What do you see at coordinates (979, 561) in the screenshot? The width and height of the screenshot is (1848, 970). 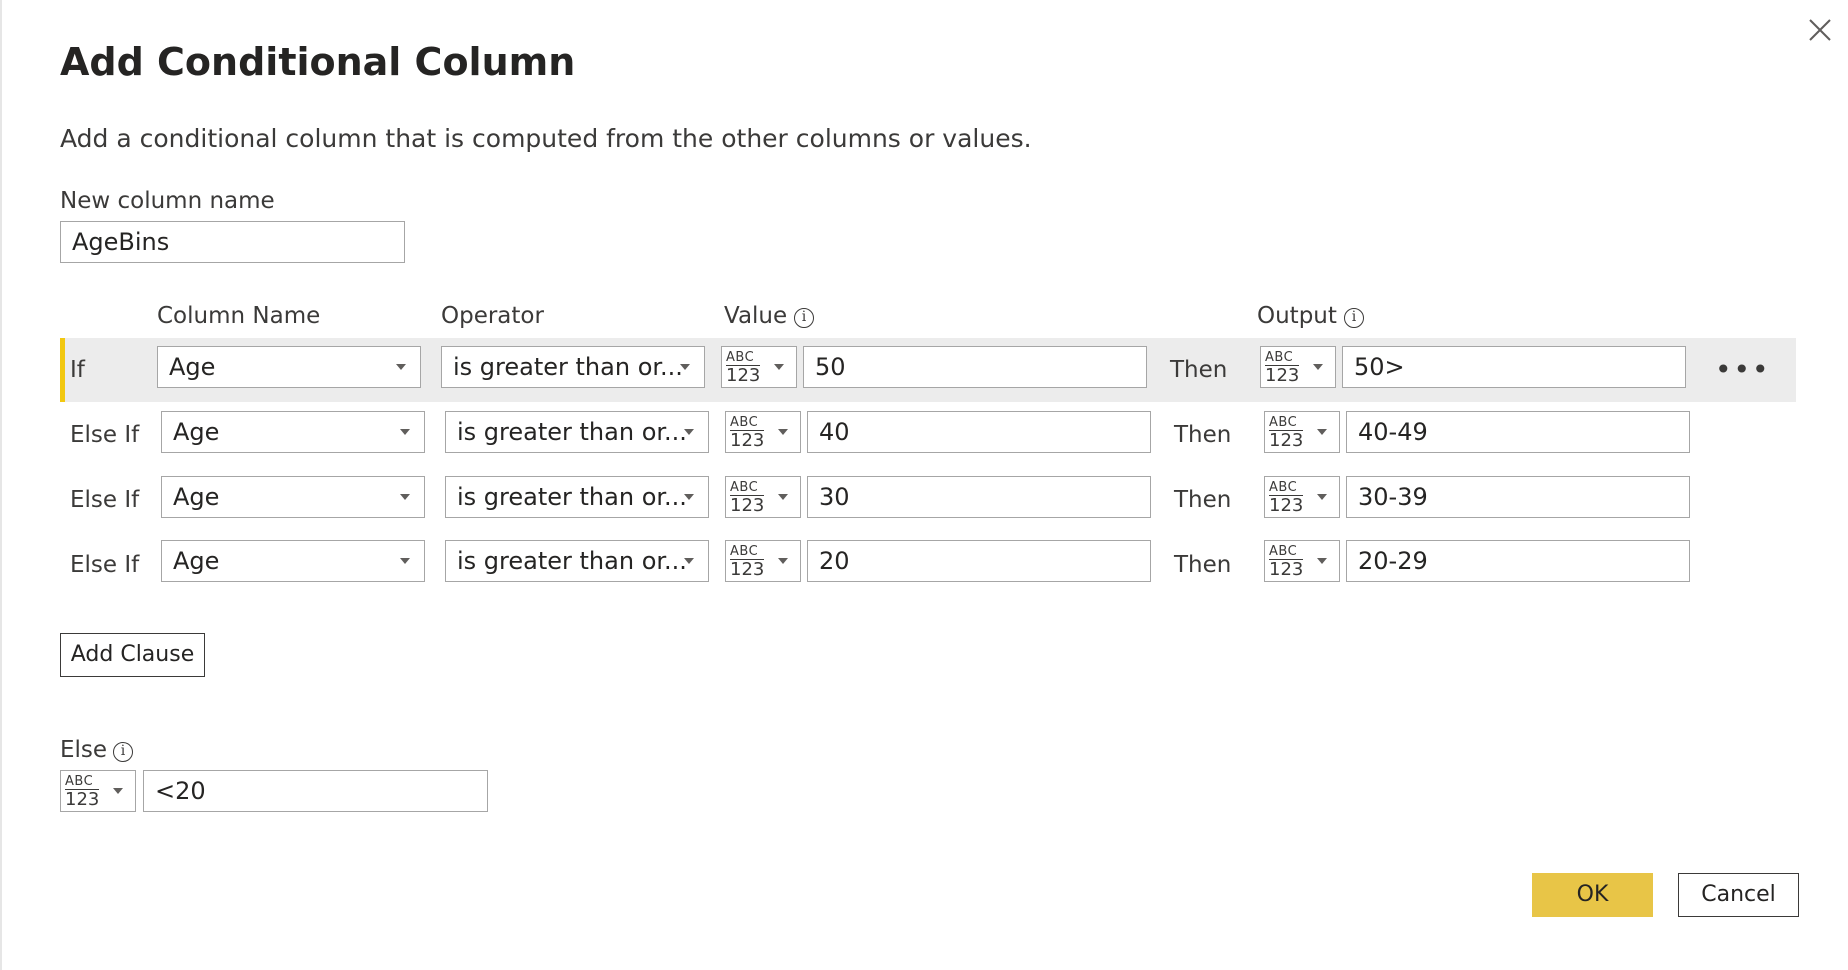 I see `value-input: 20` at bounding box center [979, 561].